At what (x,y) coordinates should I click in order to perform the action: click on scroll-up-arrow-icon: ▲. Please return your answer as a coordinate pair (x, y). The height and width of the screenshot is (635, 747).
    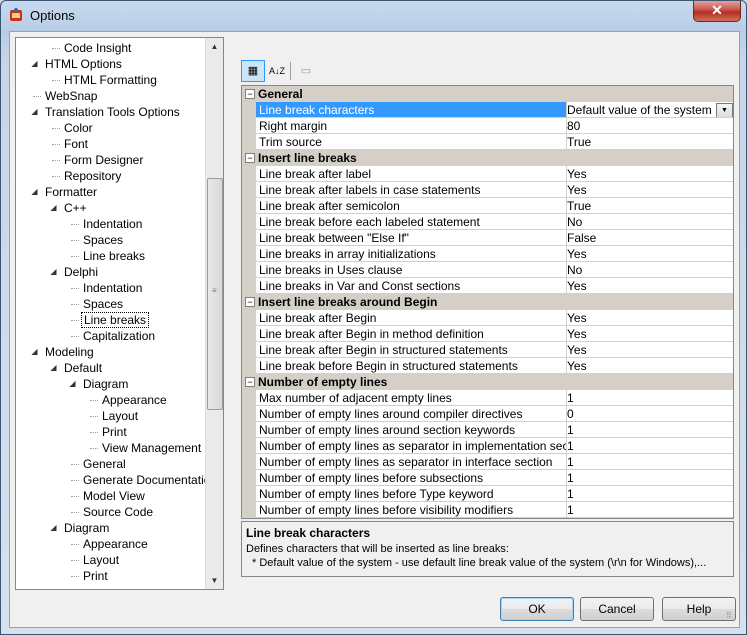
    Looking at the image, I should click on (214, 46).